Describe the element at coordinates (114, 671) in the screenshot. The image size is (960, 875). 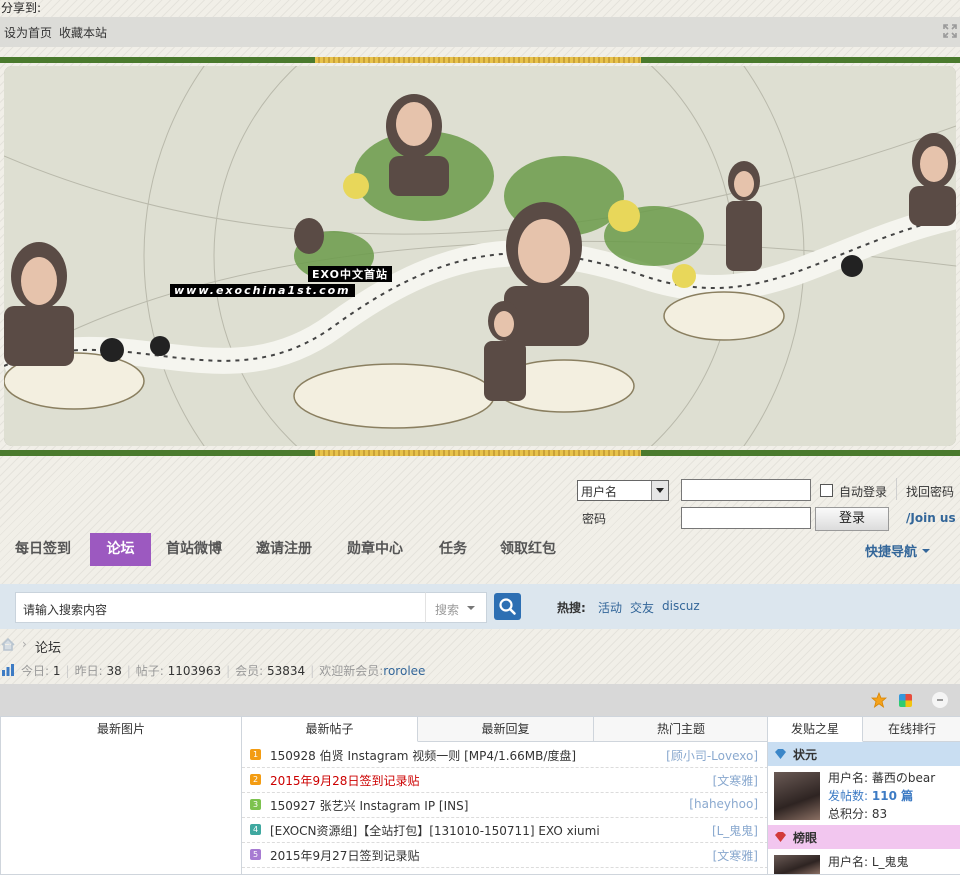
I see `stat-yesterday: 38` at that location.